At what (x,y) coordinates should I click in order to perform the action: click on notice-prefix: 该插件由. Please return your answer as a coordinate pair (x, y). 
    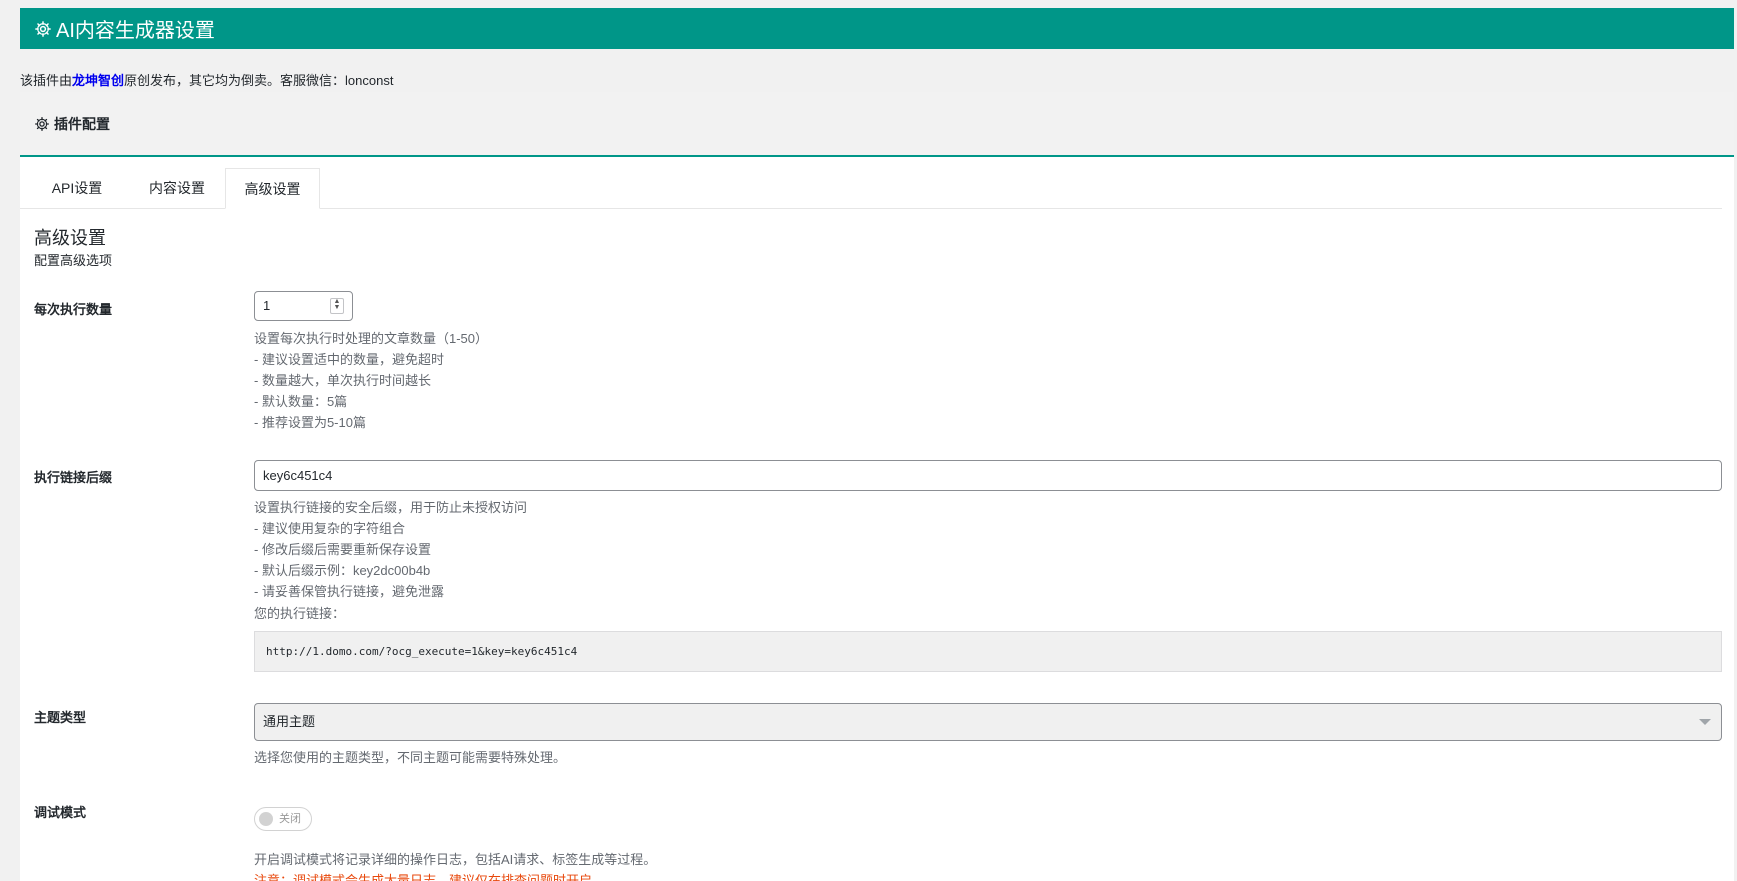
    Looking at the image, I should click on (46, 80).